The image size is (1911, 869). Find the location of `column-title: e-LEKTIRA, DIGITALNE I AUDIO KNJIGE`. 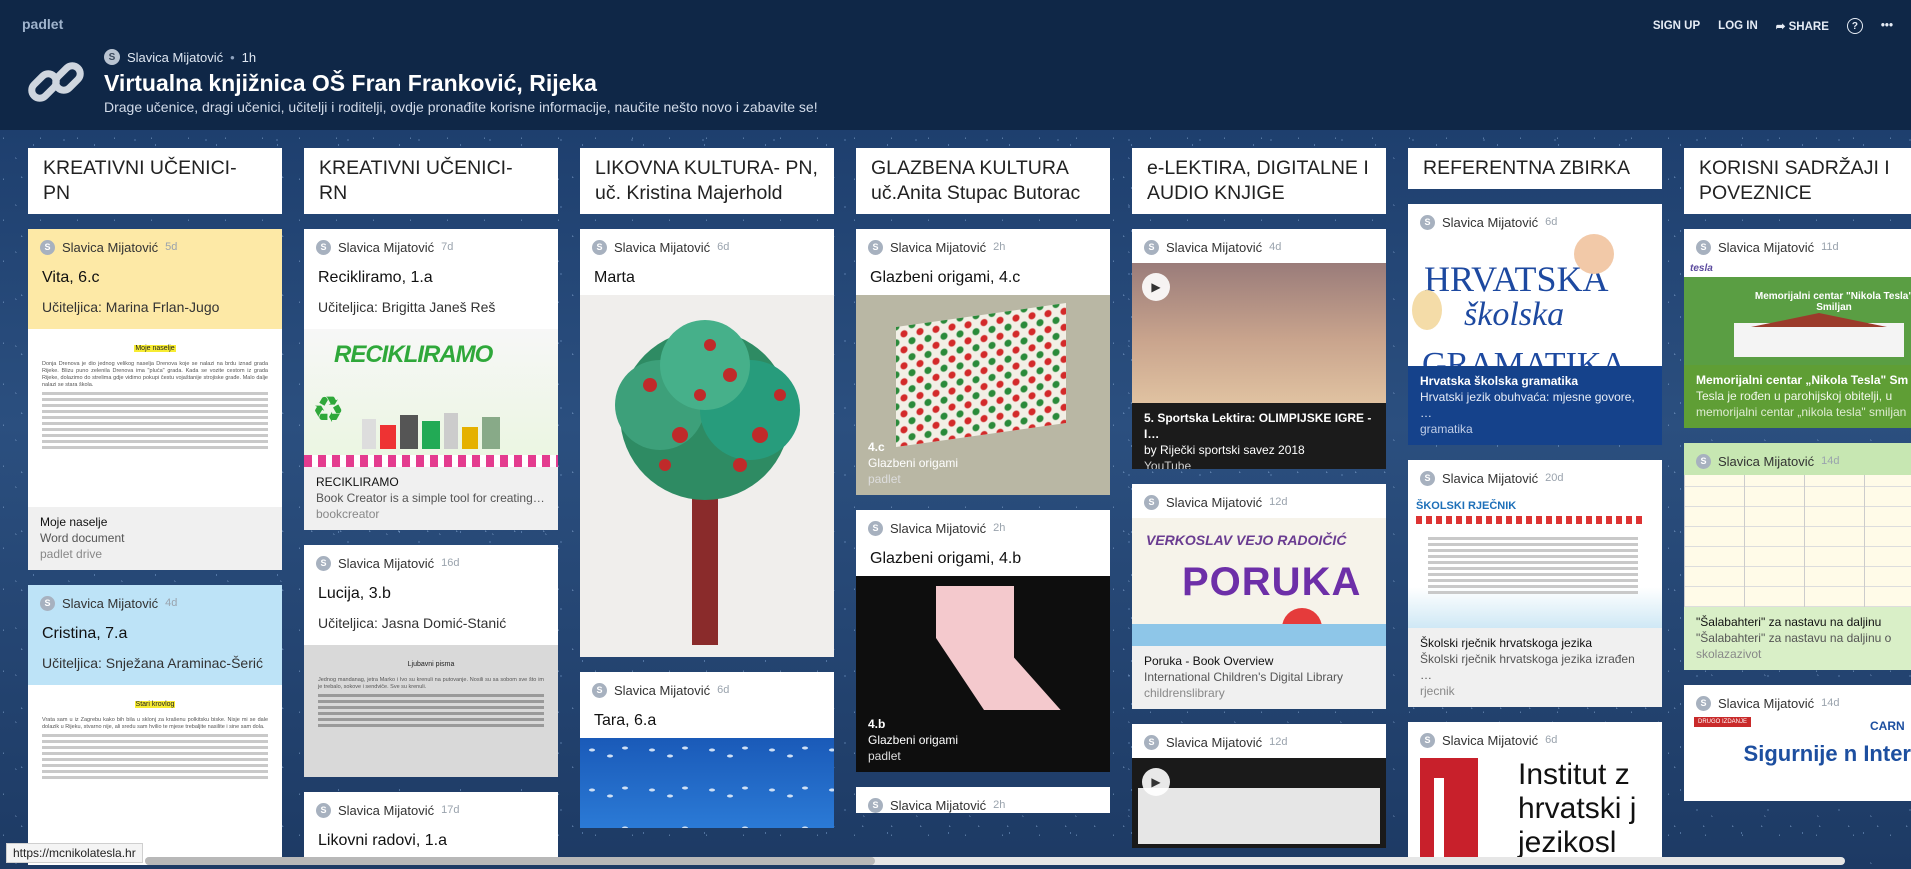

column-title: e-LEKTIRA, DIGITALNE I AUDIO KNJIGE is located at coordinates (1259, 181).